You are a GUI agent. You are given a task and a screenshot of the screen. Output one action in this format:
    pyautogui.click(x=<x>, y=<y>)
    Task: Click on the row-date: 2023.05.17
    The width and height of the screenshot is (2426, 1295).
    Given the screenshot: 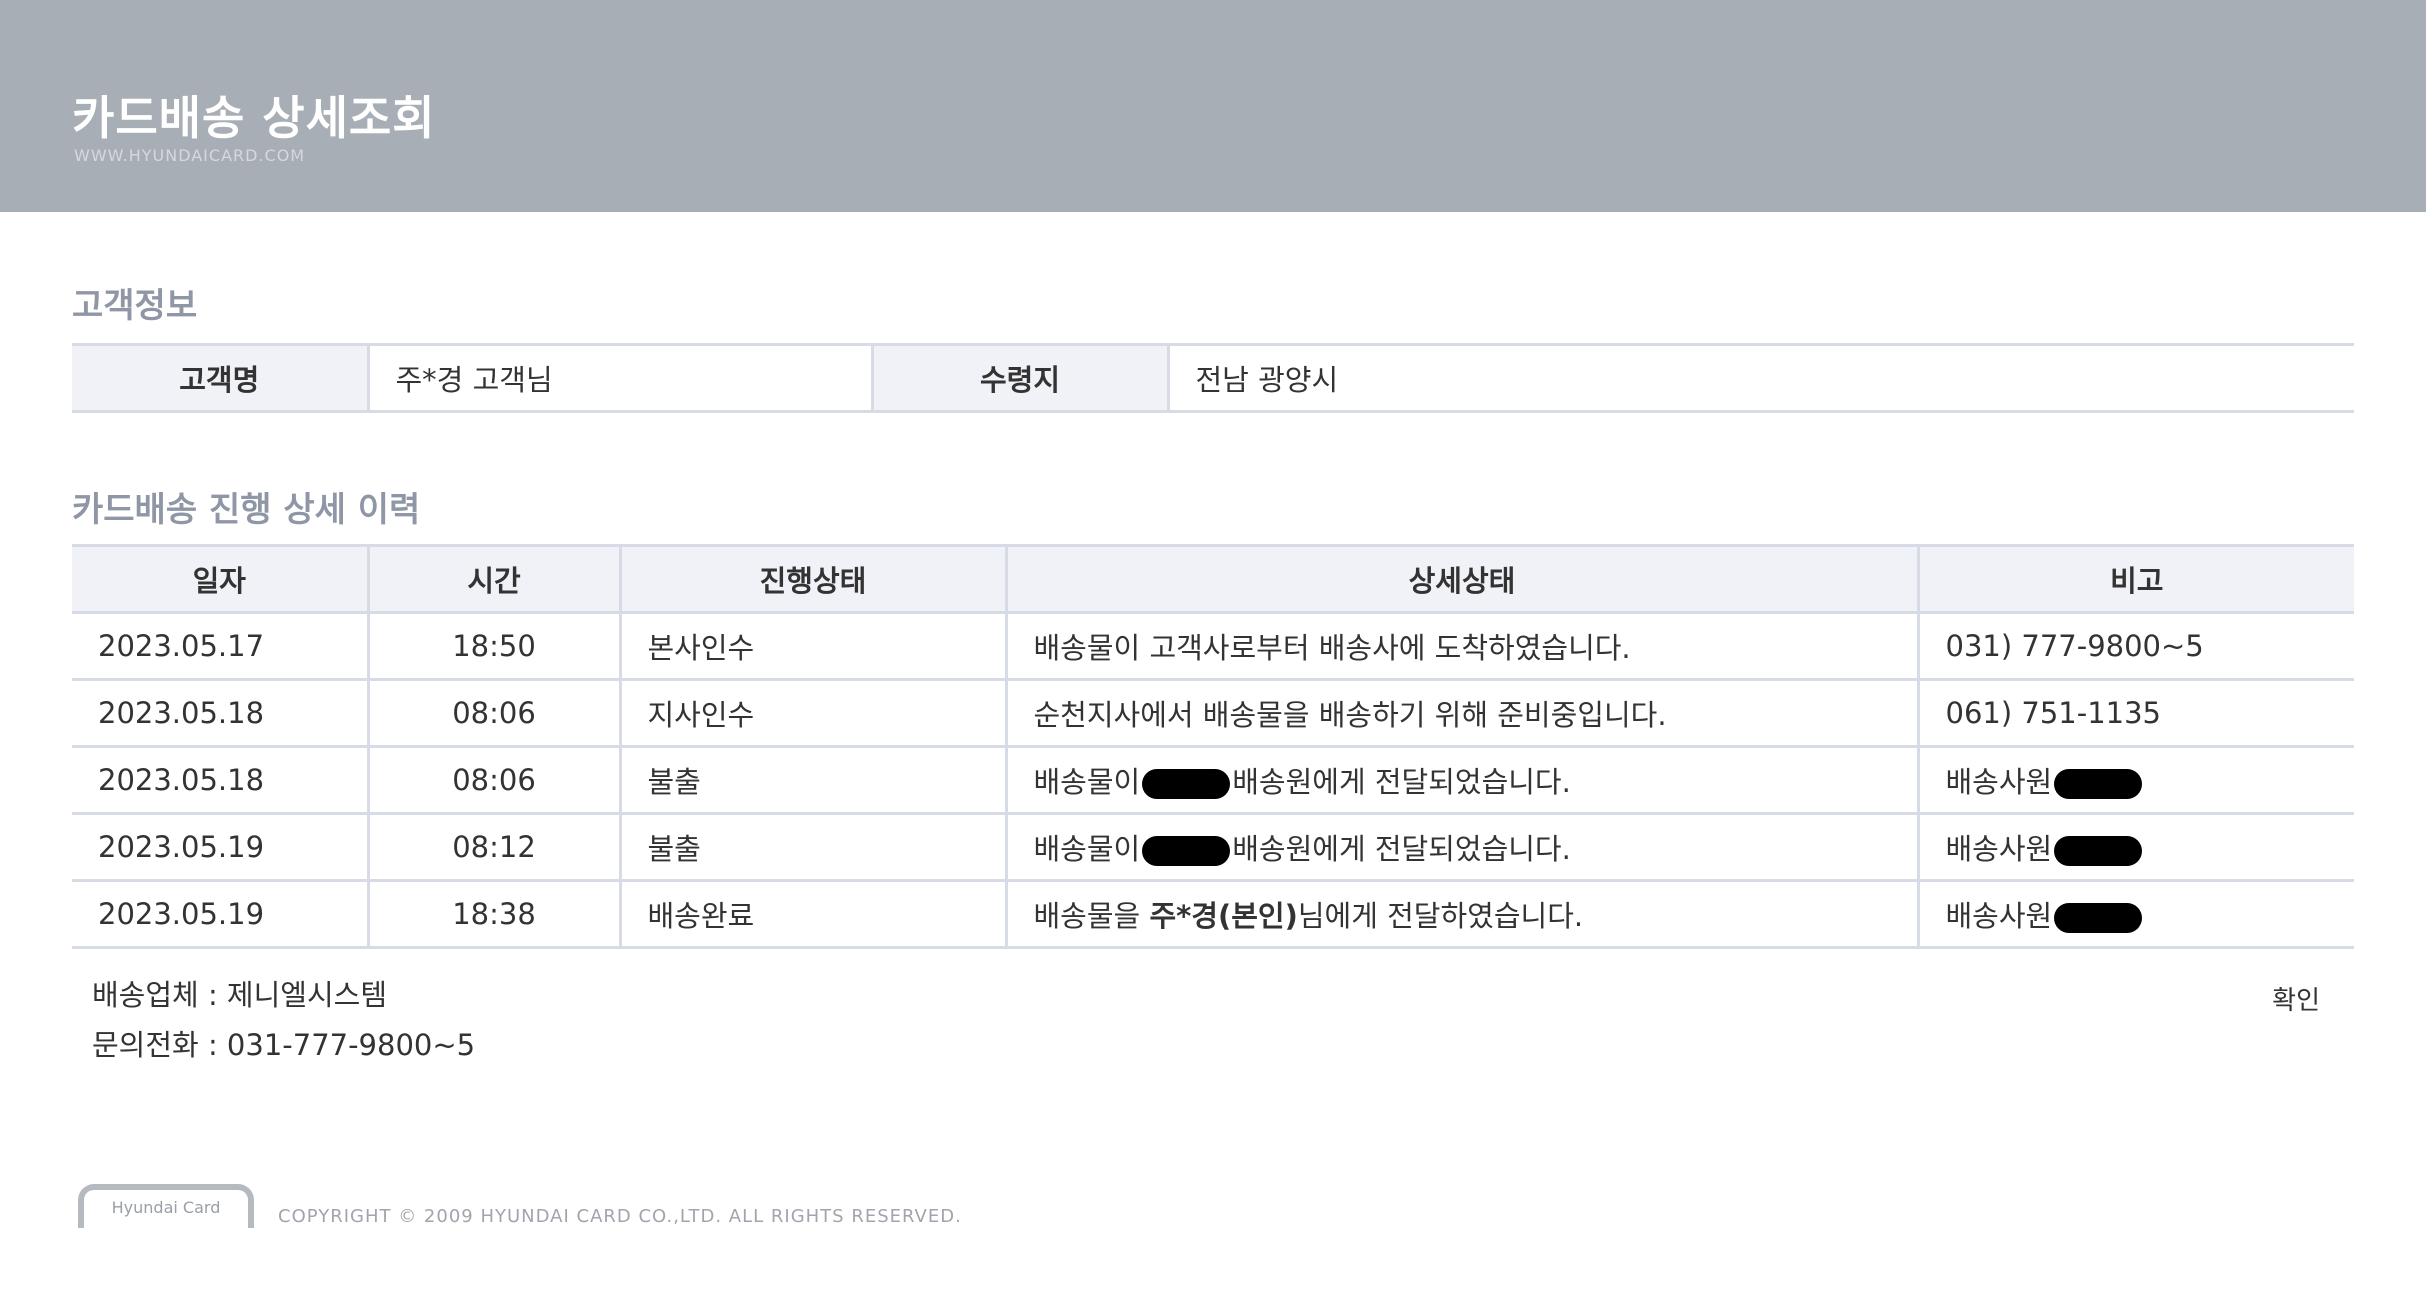 What is the action you would take?
    pyautogui.click(x=221, y=646)
    